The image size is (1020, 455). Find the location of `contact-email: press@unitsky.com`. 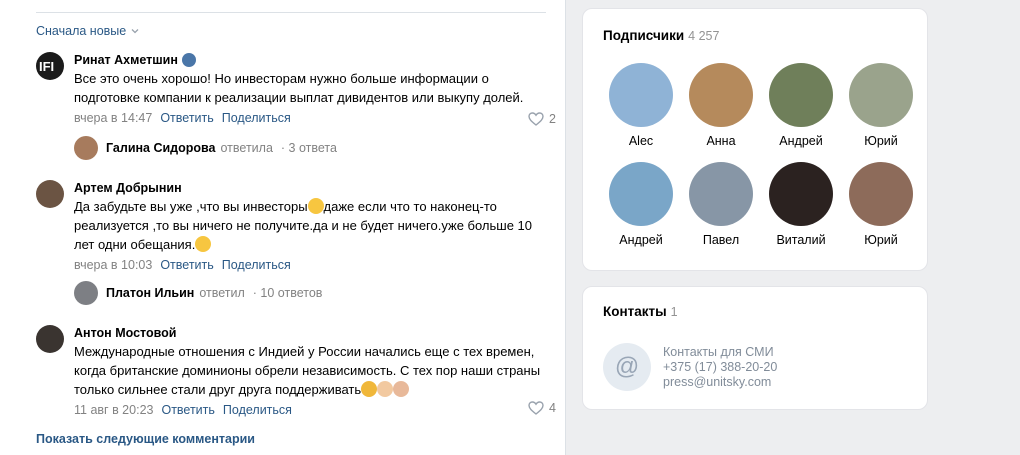

contact-email: press@unitsky.com is located at coordinates (717, 382).